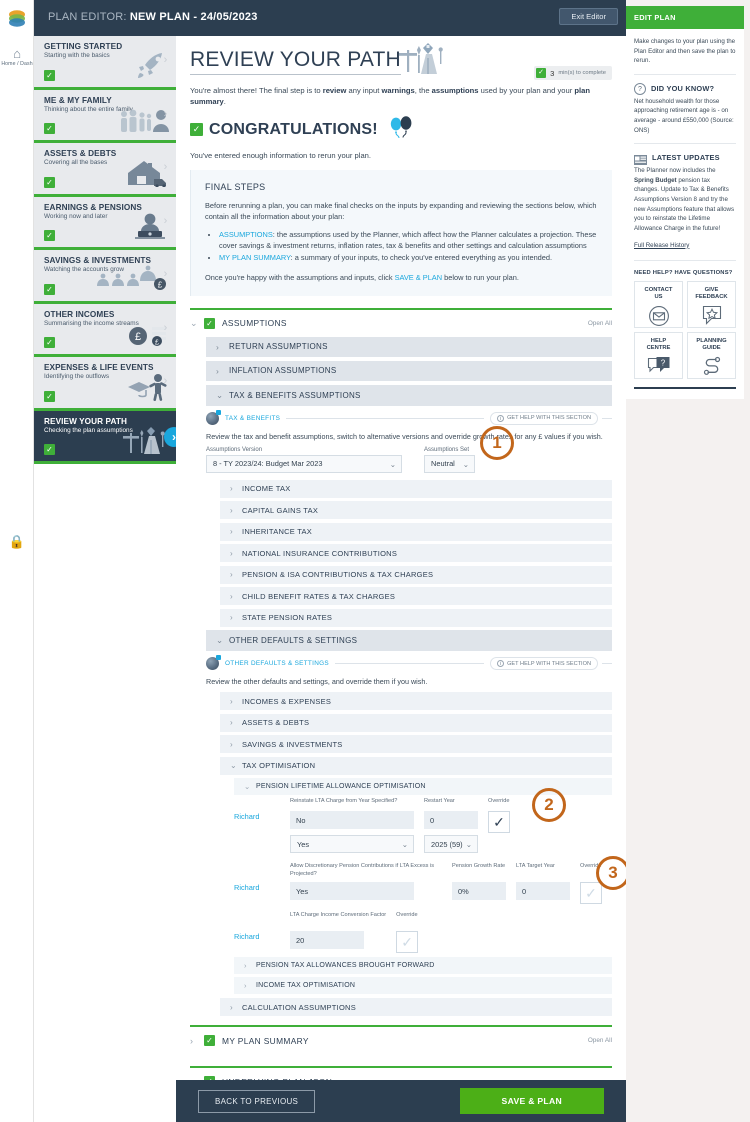 The height and width of the screenshot is (1122, 750). I want to click on override-field-1: Override ✓, so click(499, 816).